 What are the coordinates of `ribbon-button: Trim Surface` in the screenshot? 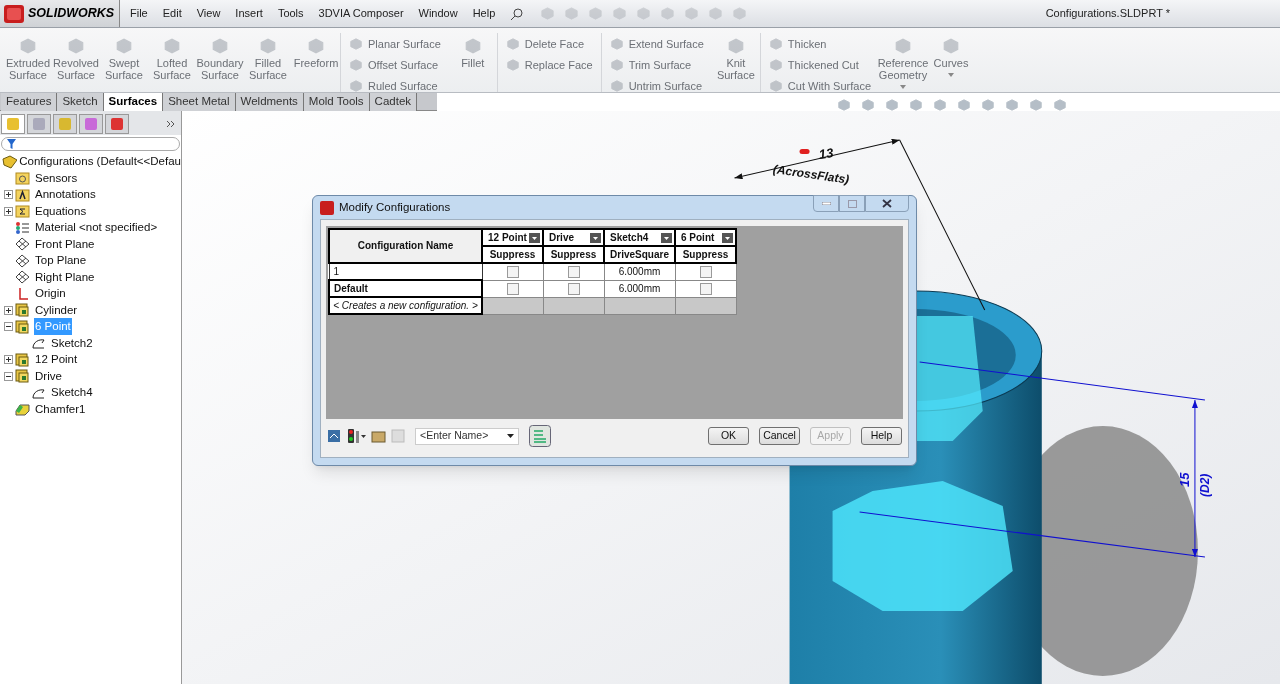 It's located at (656, 65).